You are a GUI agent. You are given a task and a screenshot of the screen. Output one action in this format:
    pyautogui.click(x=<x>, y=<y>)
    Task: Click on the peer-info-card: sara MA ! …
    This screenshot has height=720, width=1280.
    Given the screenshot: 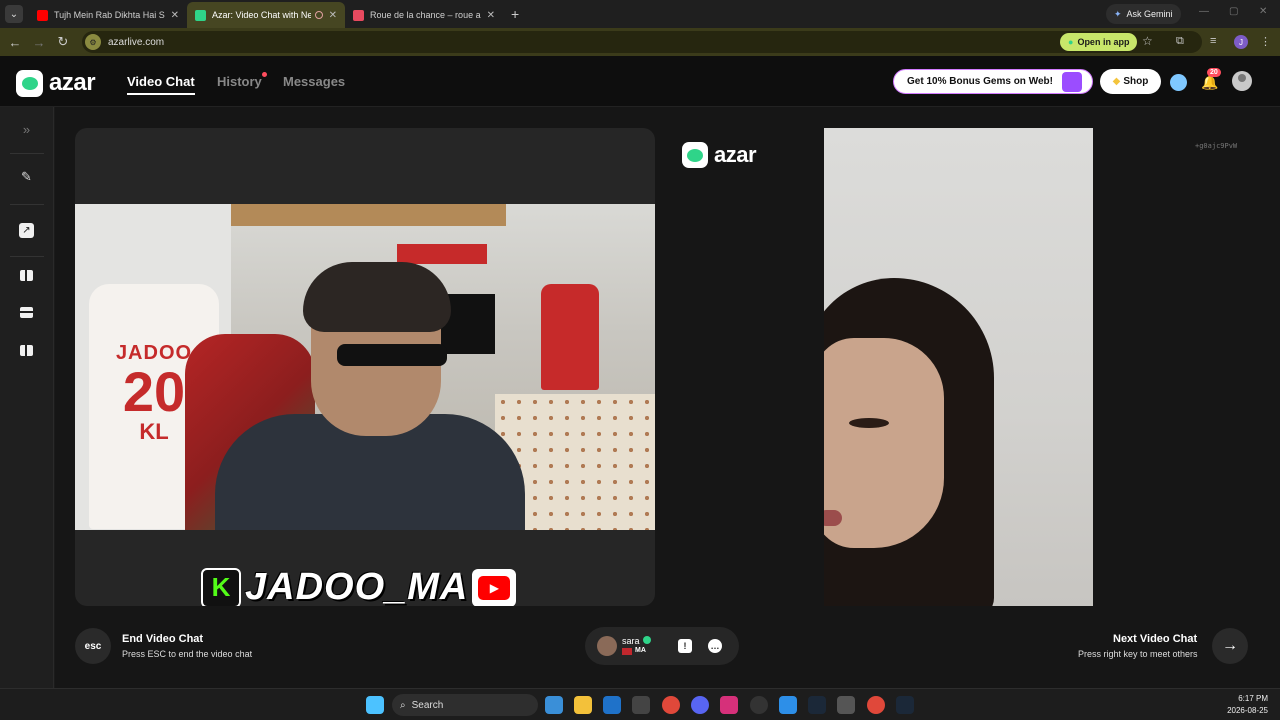 What is the action you would take?
    pyautogui.click(x=662, y=646)
    